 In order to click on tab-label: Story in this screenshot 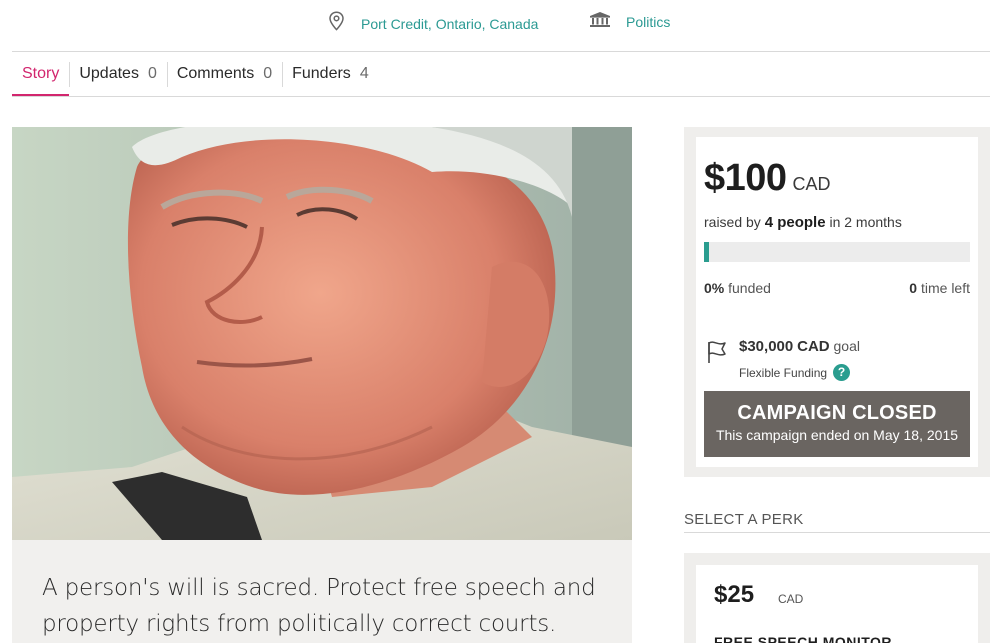, I will do `click(41, 73)`.